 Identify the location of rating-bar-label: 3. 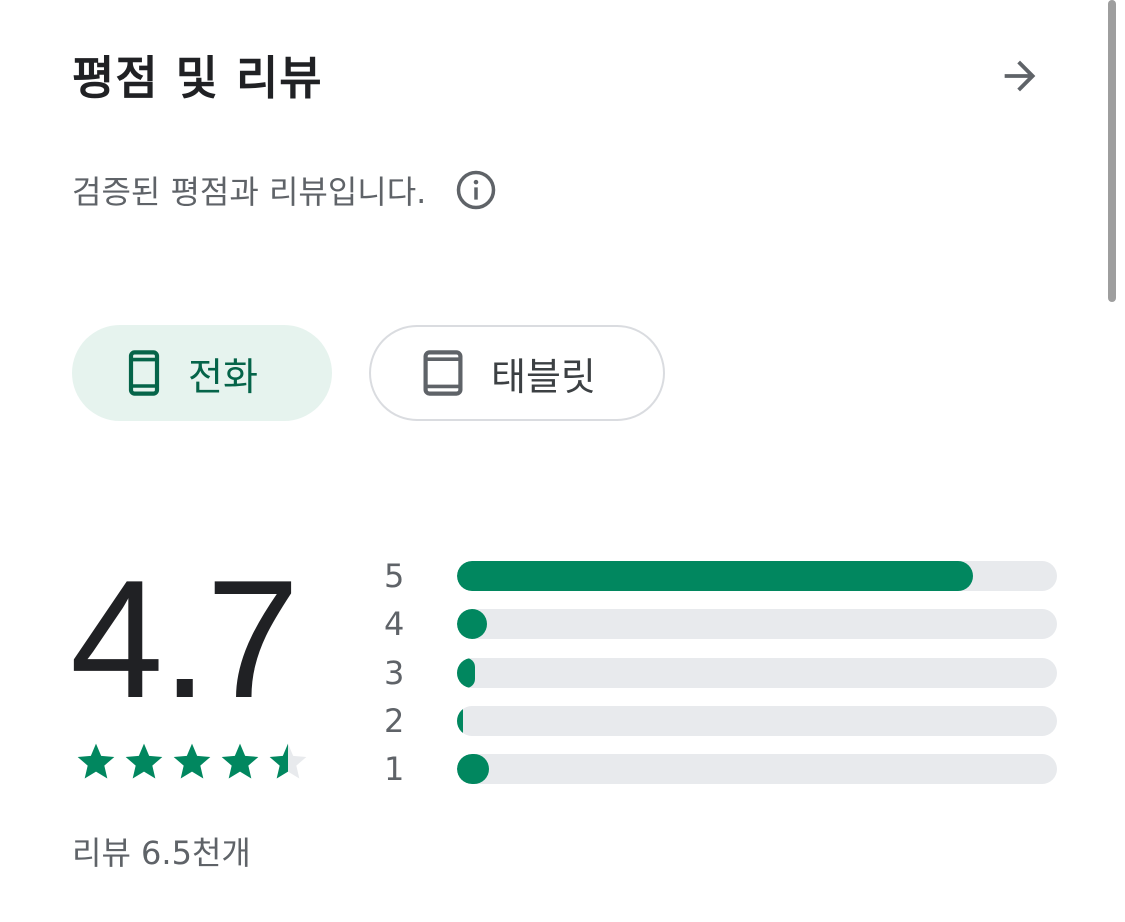
(394, 672).